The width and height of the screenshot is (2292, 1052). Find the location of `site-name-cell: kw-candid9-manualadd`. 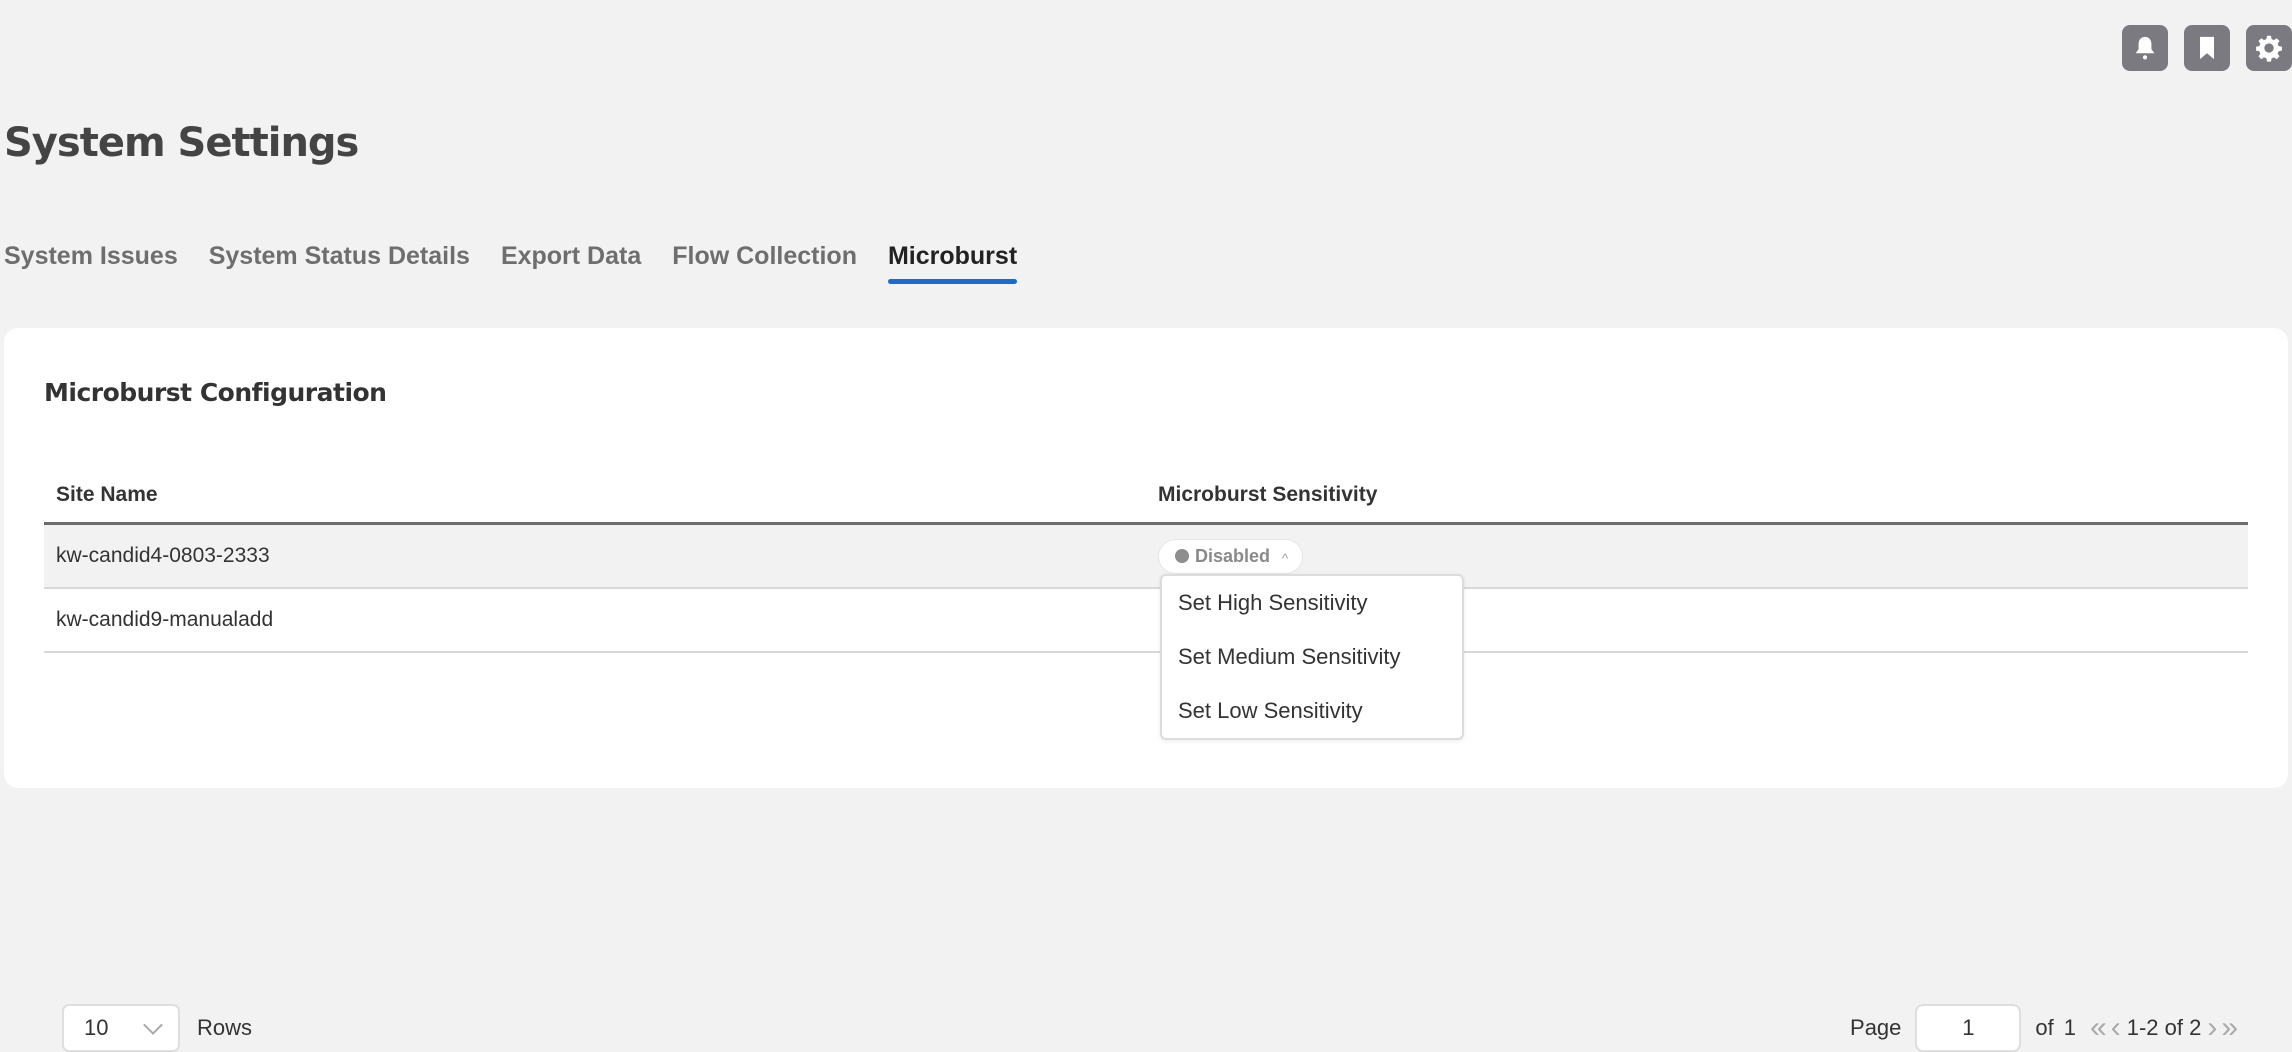

site-name-cell: kw-candid9-manualadd is located at coordinates (165, 619).